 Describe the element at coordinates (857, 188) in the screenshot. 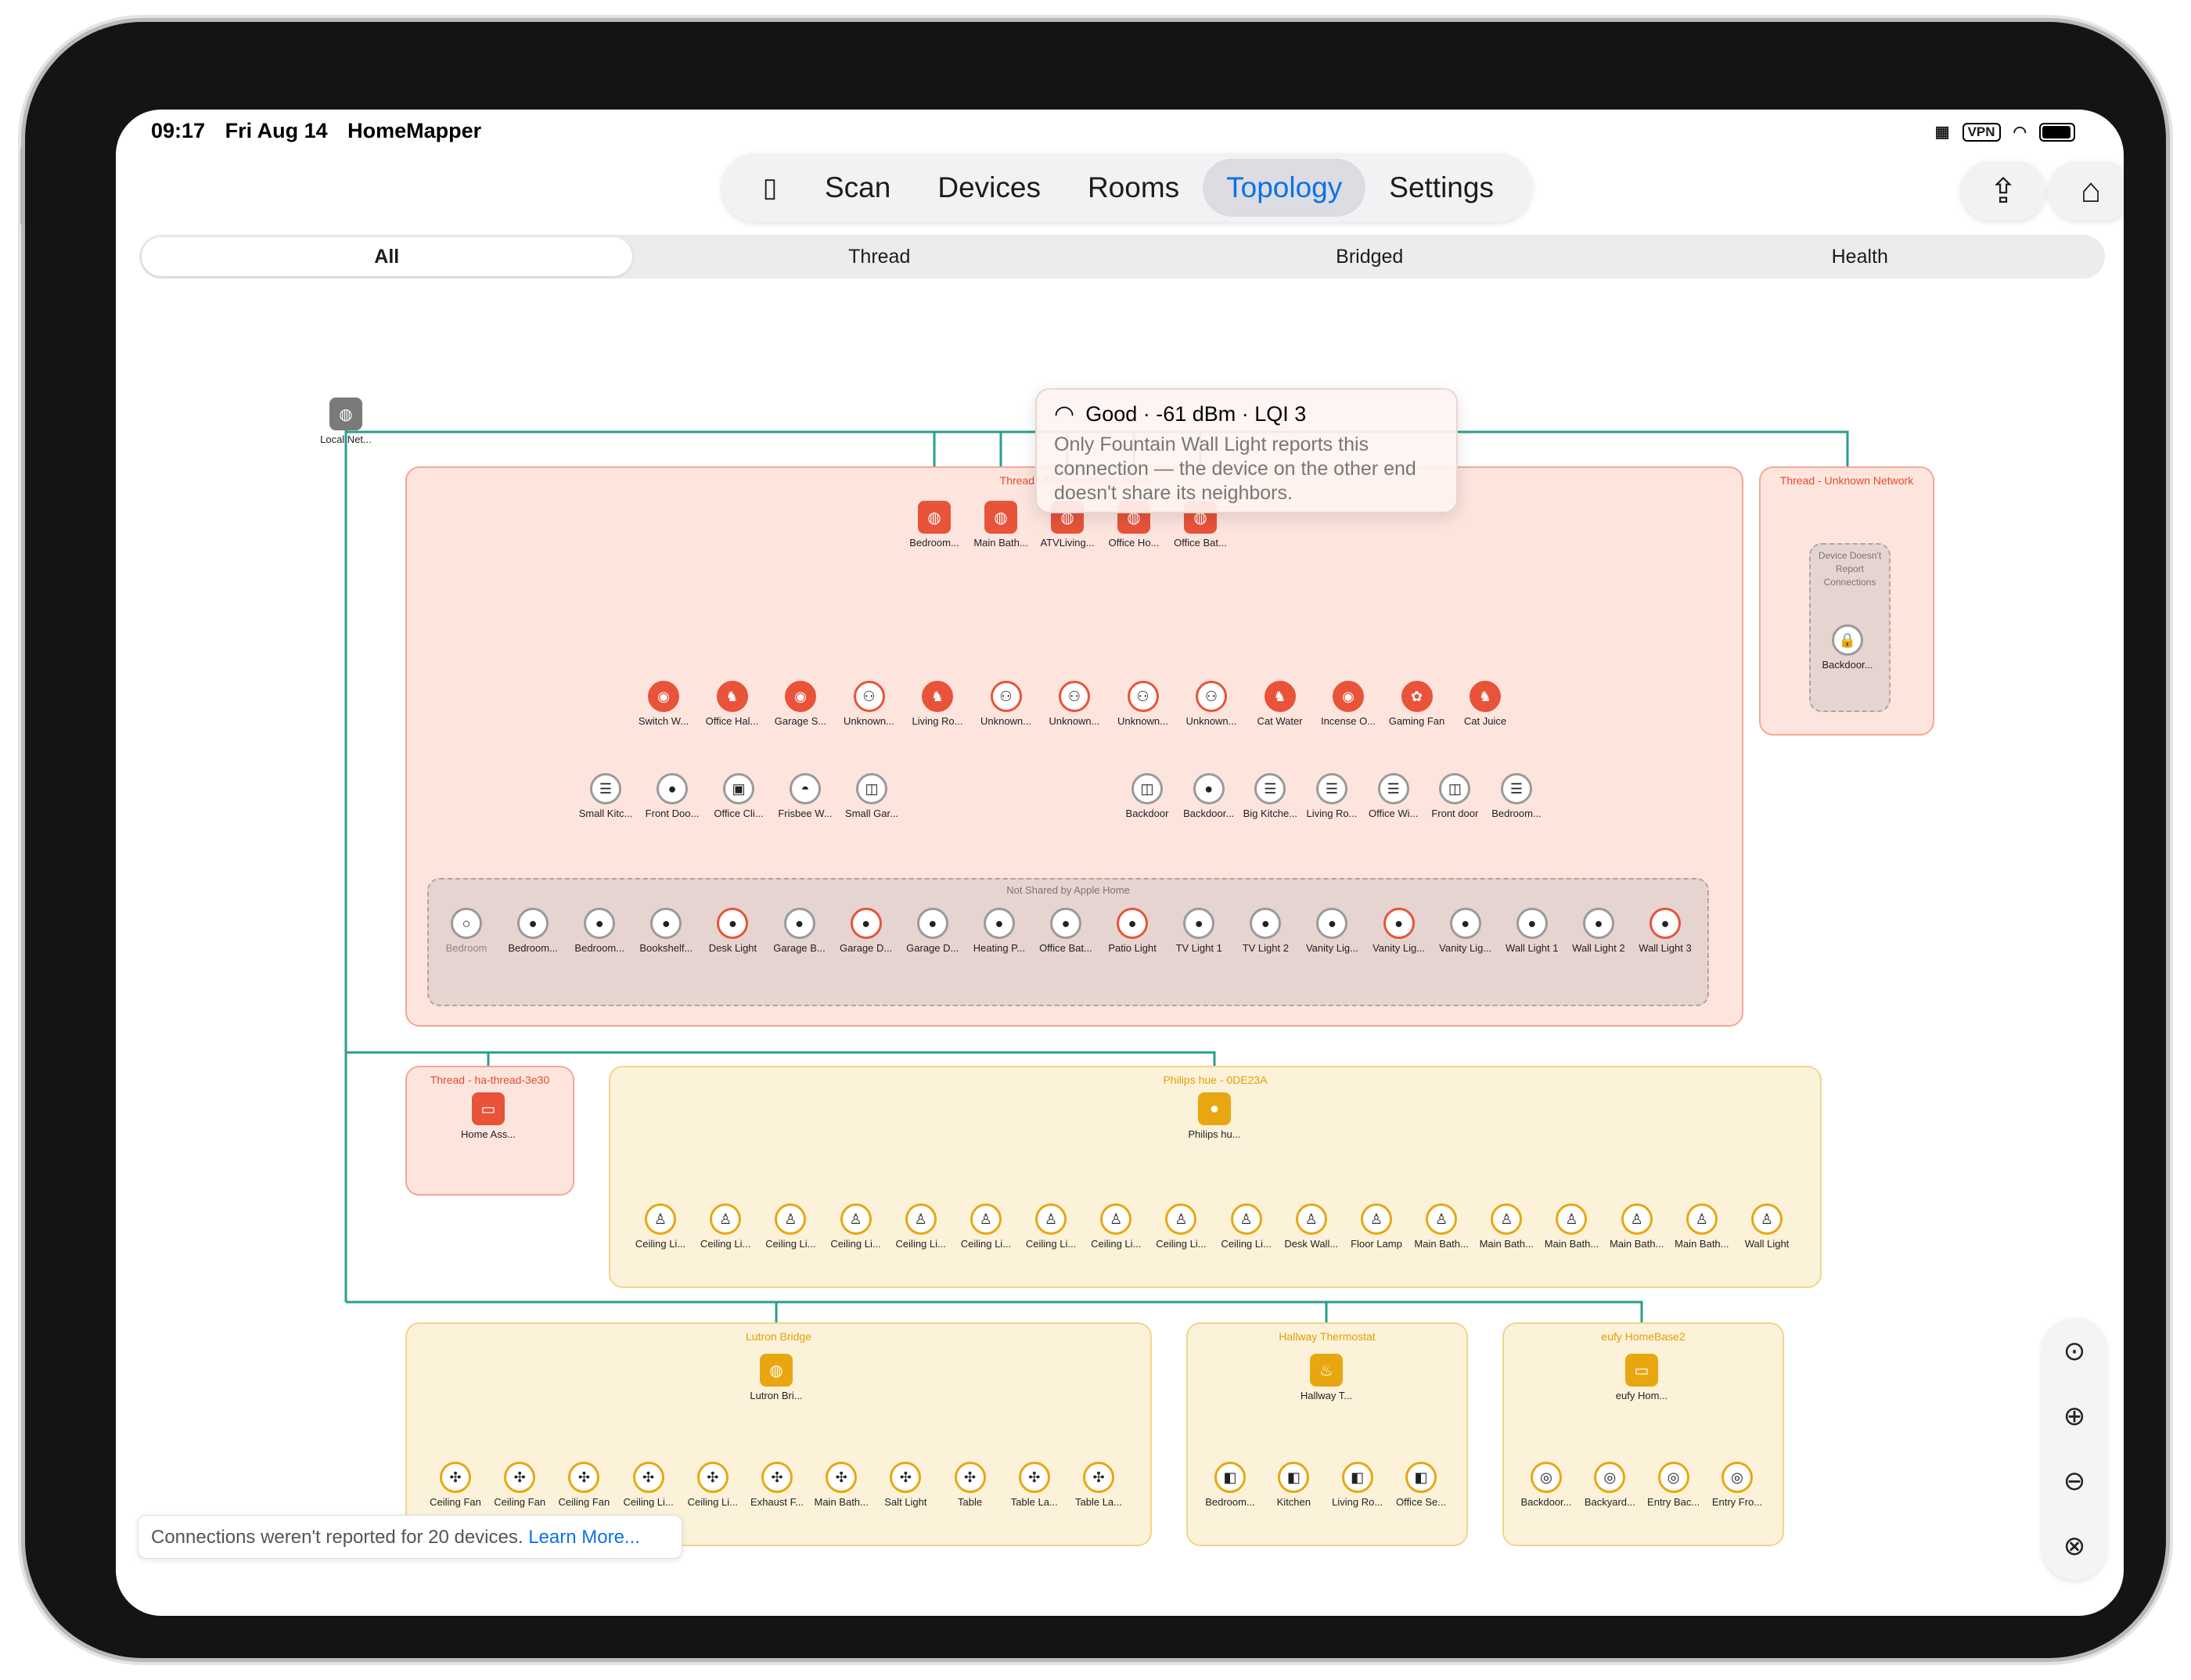

I see `tab-scan: Scan` at that location.